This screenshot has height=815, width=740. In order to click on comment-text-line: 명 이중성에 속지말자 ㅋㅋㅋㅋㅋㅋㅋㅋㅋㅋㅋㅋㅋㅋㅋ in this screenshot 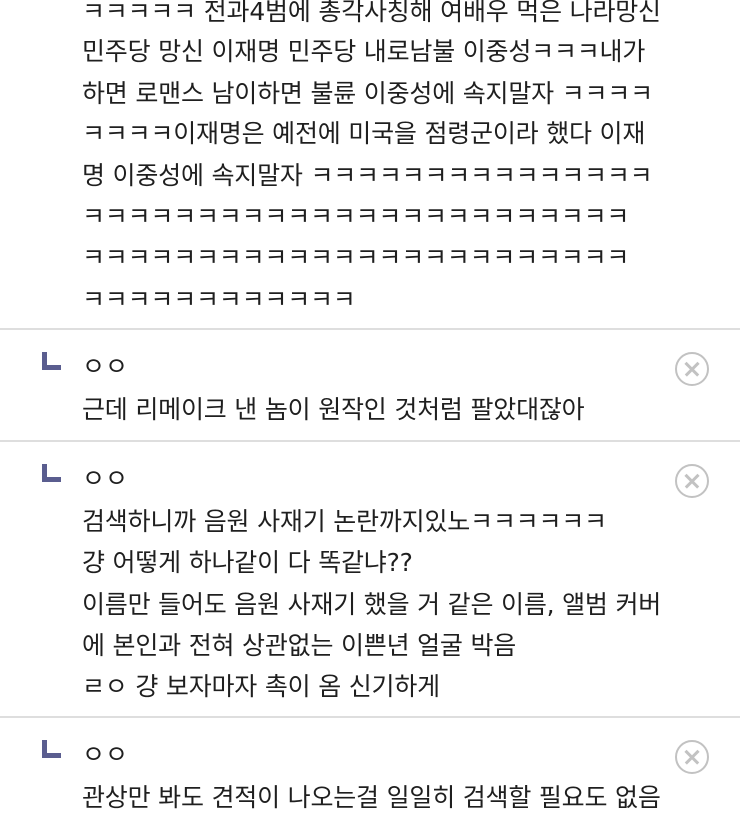, I will do `click(367, 175)`.